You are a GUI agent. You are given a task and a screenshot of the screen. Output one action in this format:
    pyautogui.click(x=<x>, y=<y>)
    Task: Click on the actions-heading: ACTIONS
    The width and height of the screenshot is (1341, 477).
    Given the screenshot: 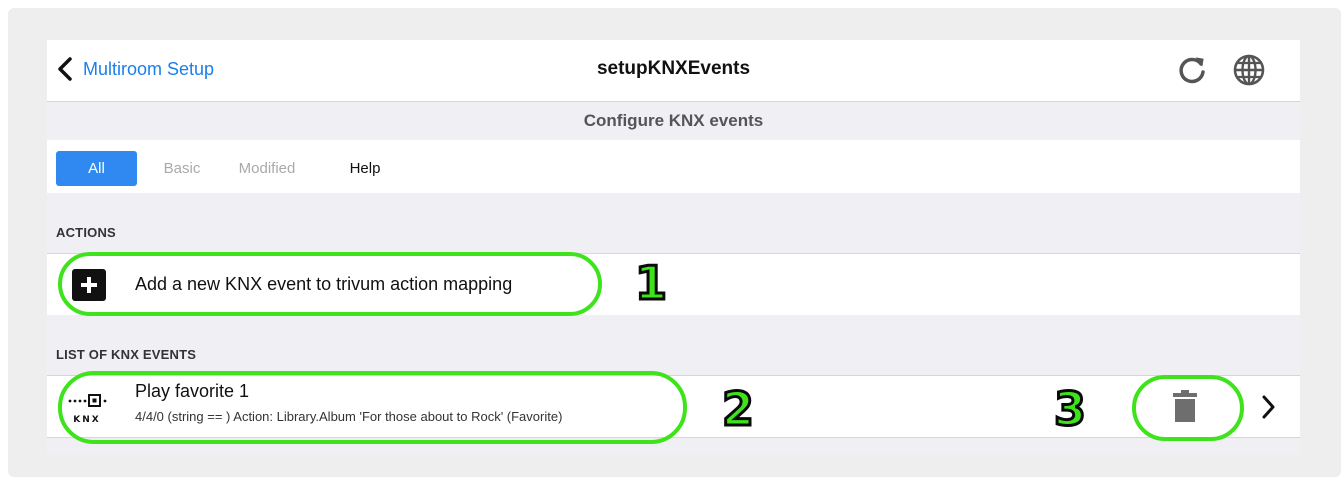 What is the action you would take?
    pyautogui.click(x=86, y=232)
    